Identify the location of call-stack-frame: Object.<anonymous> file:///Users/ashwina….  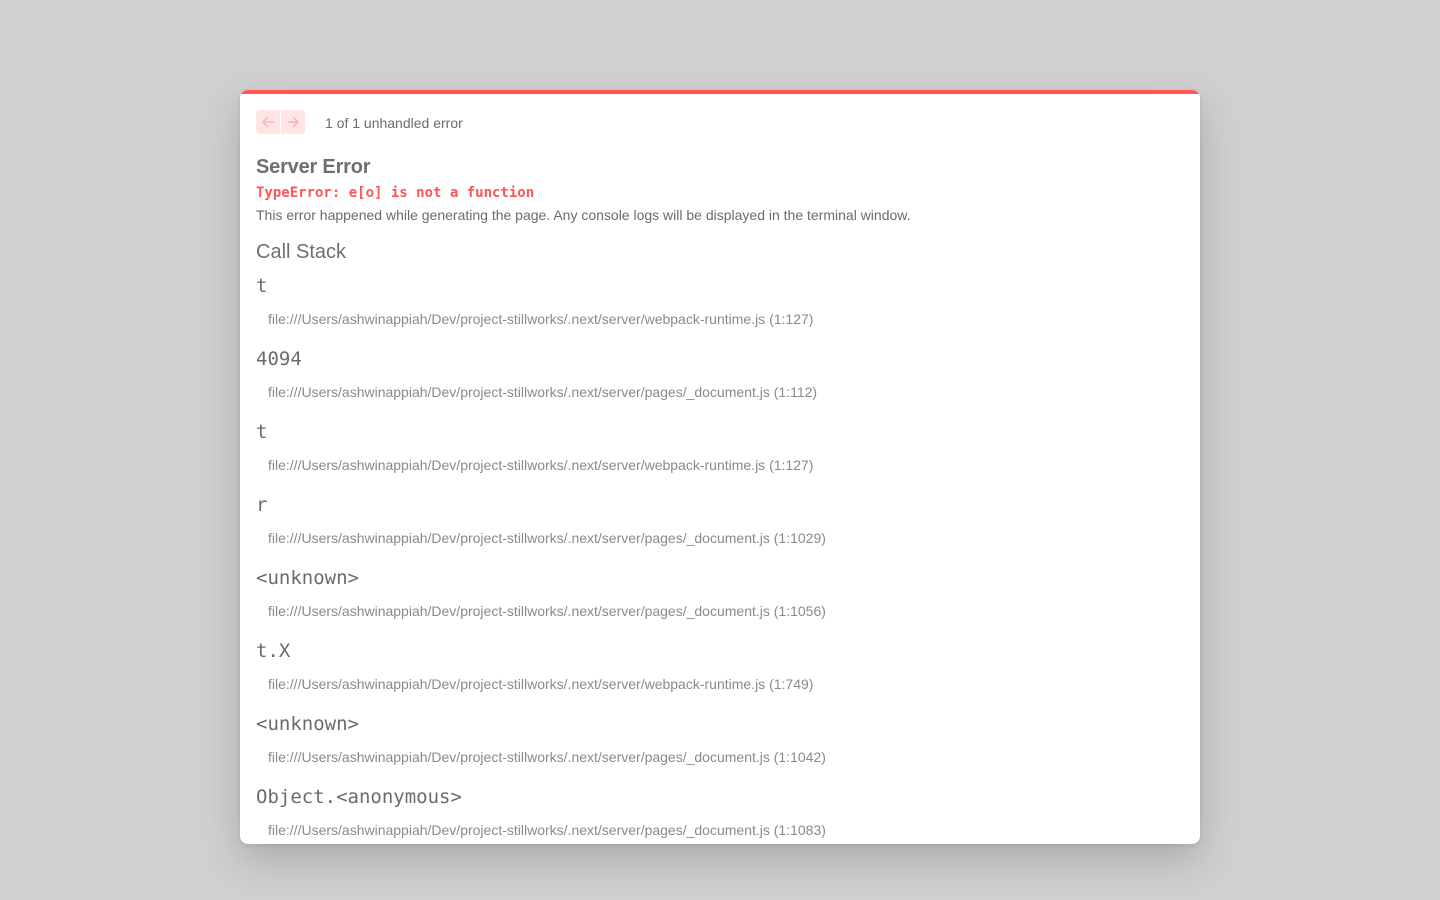
(720, 814).